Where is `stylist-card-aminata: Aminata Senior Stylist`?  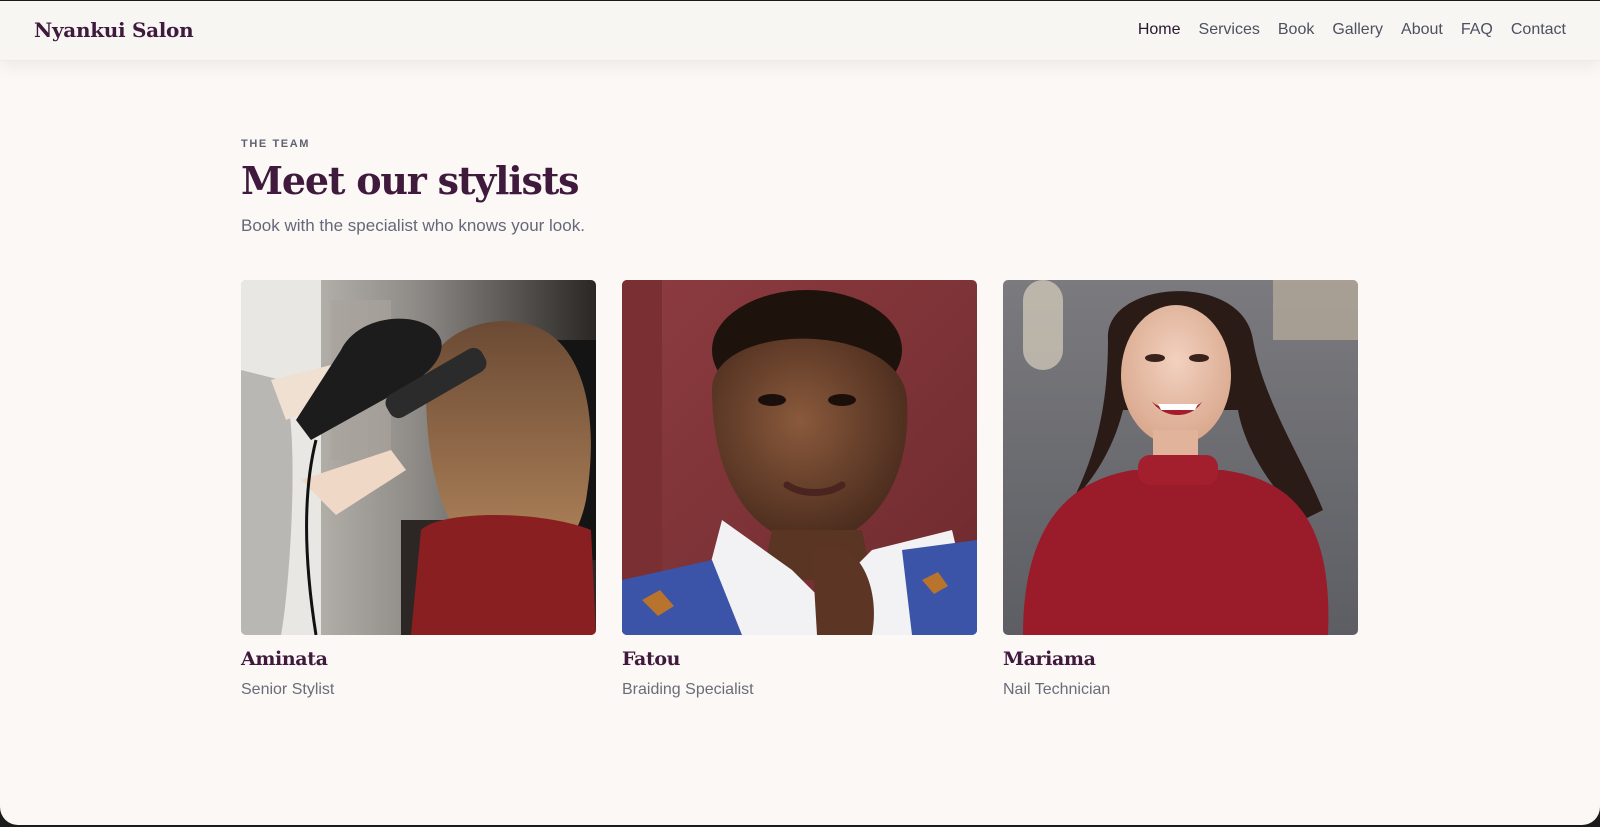
stylist-card-aminata: Aminata Senior Stylist is located at coordinates (418, 489).